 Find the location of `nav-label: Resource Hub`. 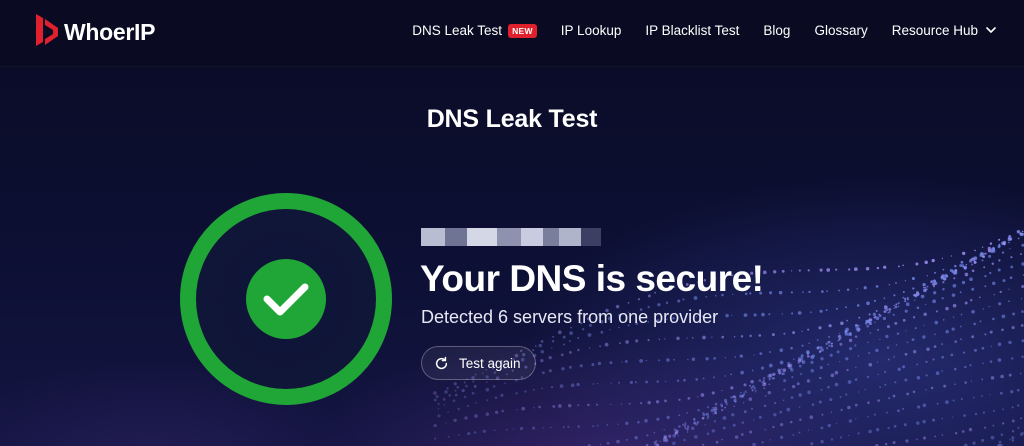

nav-label: Resource Hub is located at coordinates (934, 30).